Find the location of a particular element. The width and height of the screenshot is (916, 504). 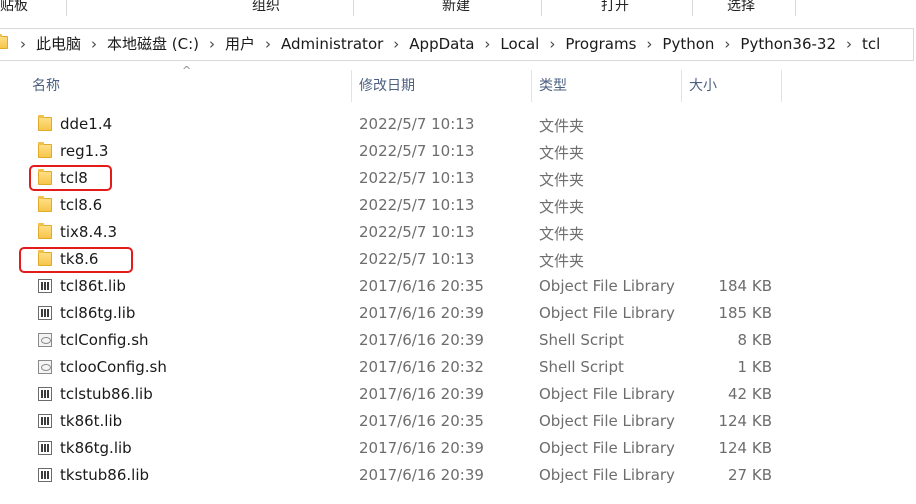

script-file-icon is located at coordinates (45, 367).